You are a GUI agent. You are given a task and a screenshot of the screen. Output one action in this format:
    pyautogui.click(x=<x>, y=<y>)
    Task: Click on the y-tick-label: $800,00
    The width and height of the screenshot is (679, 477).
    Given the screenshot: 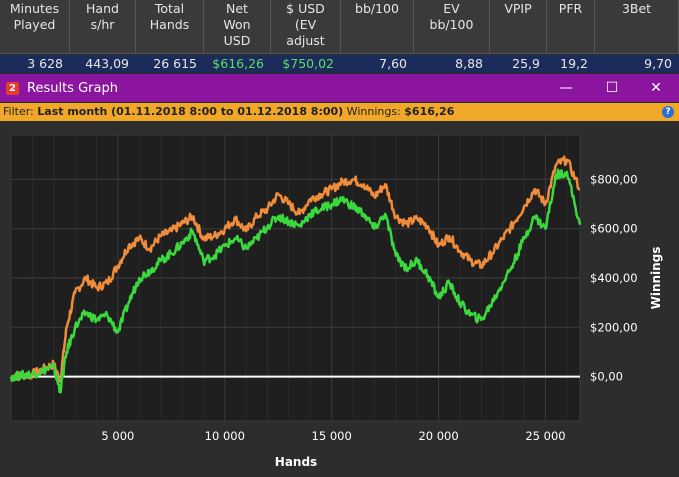 What is the action you would take?
    pyautogui.click(x=614, y=179)
    